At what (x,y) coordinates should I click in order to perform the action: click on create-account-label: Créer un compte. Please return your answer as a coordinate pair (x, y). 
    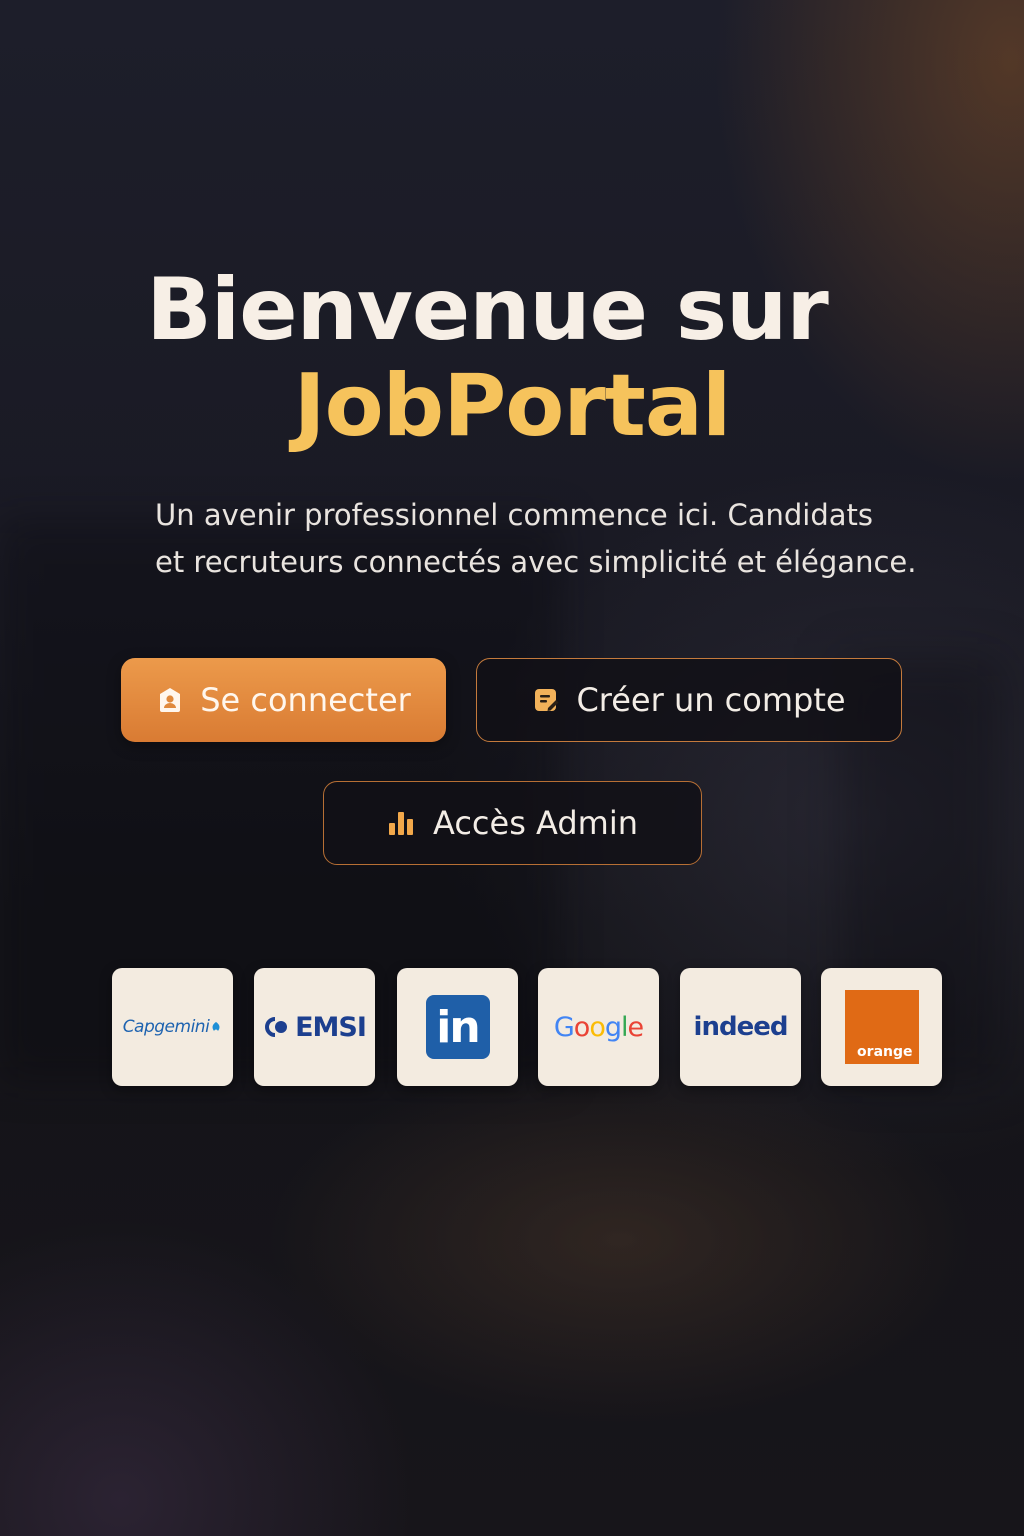
    Looking at the image, I should click on (711, 700).